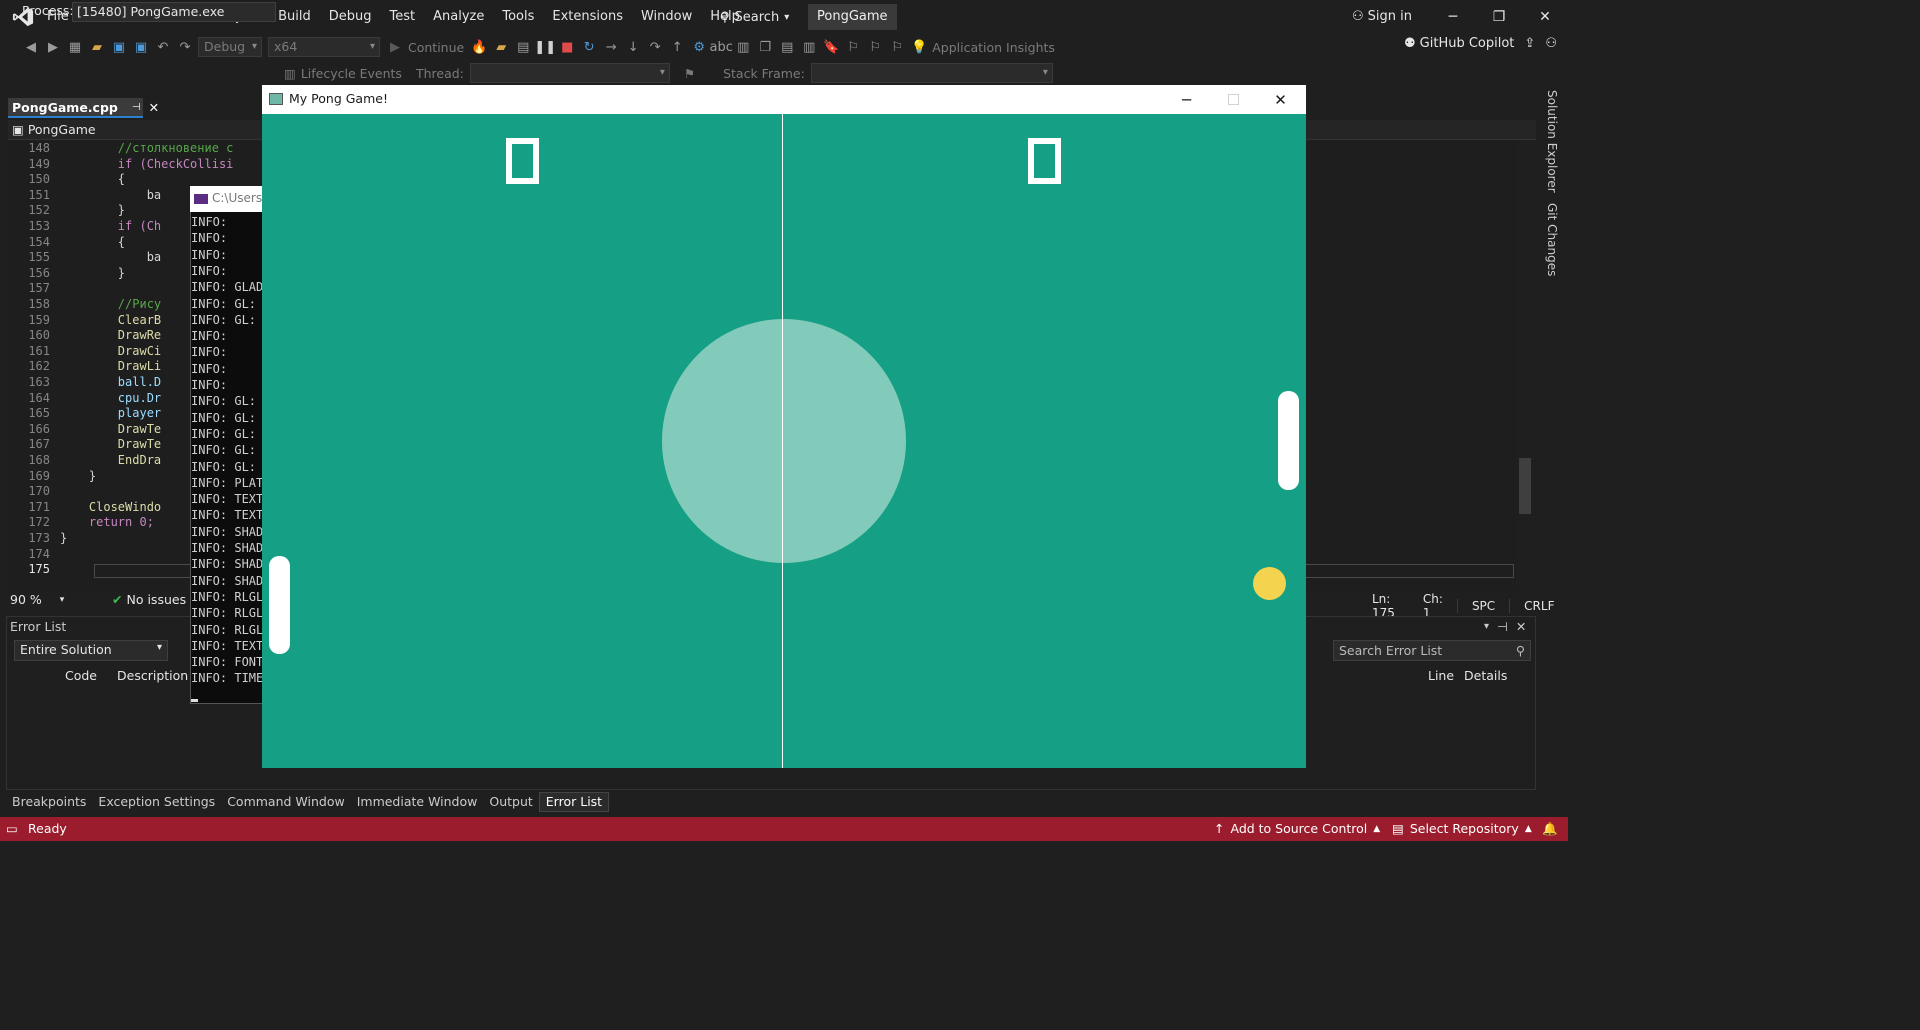  Describe the element at coordinates (350, 17) in the screenshot. I see `menu-debug: Debug` at that location.